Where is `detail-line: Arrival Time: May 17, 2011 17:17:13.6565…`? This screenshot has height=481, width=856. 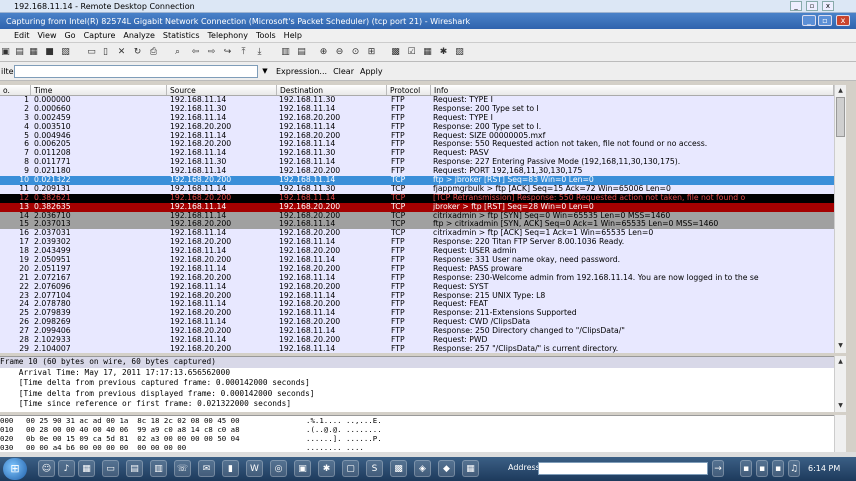
detail-line: Arrival Time: May 17, 2011 17:17:13.6565… is located at coordinates (417, 373).